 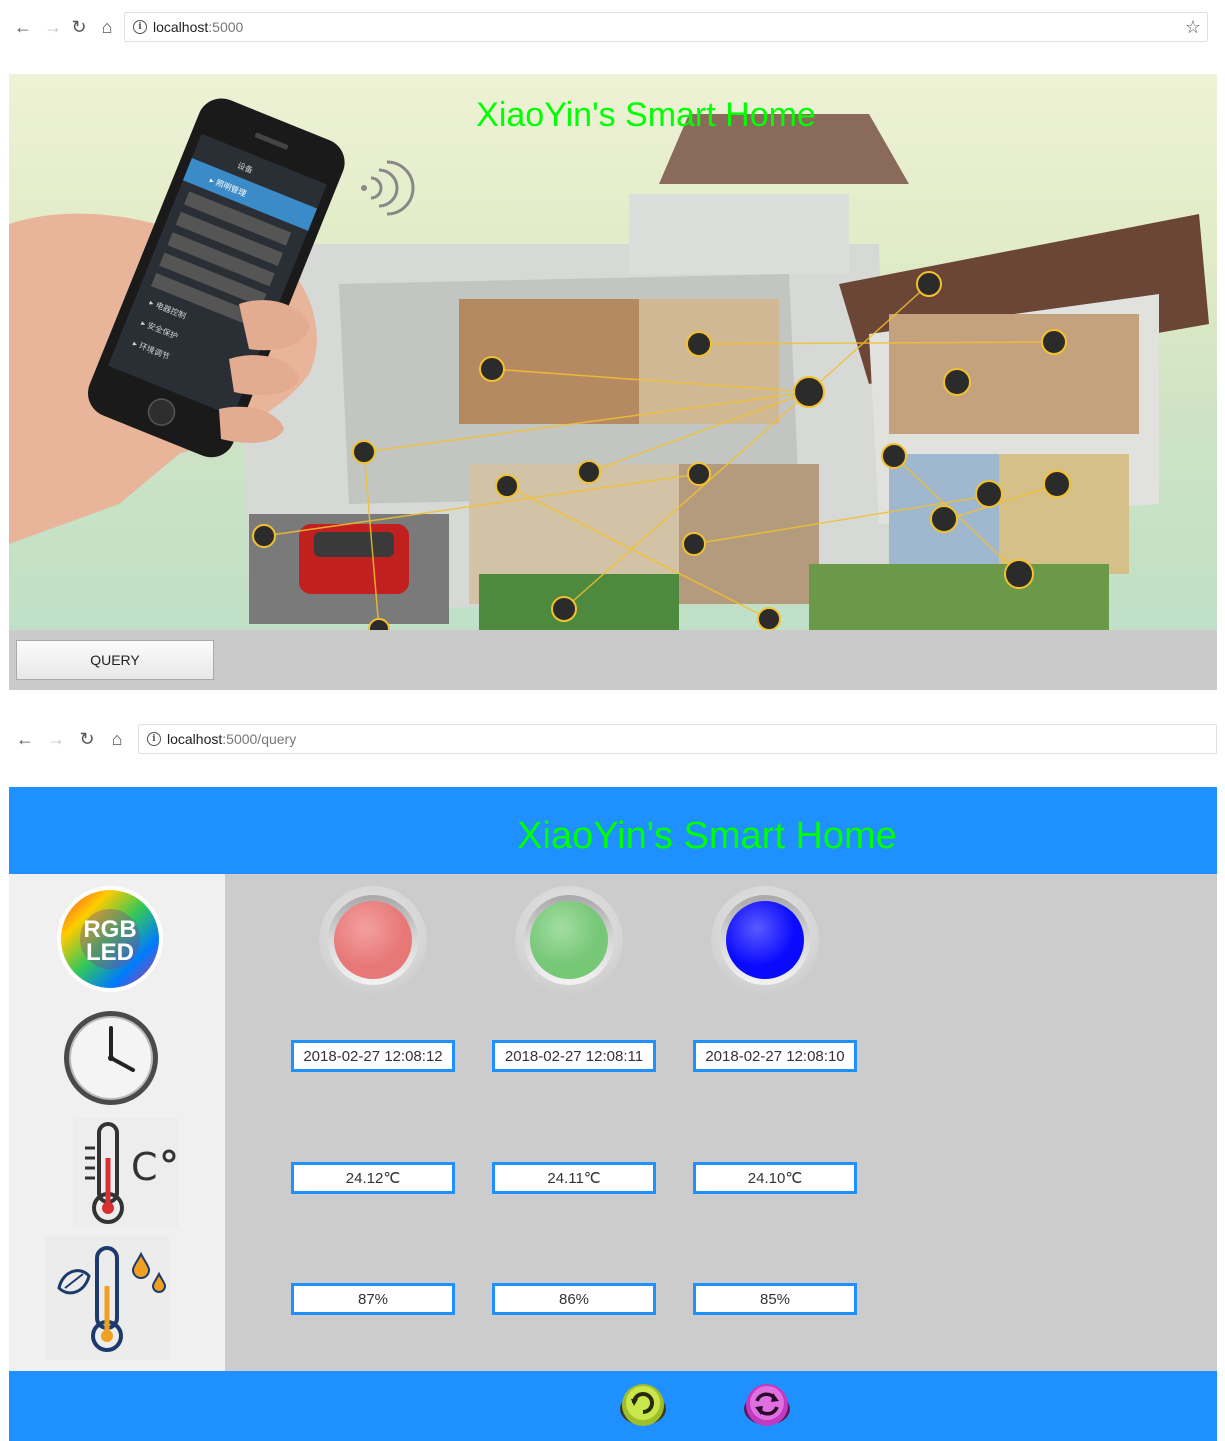 I want to click on timestamp-field: 2018-02-27 12:08:11, so click(x=574, y=1056).